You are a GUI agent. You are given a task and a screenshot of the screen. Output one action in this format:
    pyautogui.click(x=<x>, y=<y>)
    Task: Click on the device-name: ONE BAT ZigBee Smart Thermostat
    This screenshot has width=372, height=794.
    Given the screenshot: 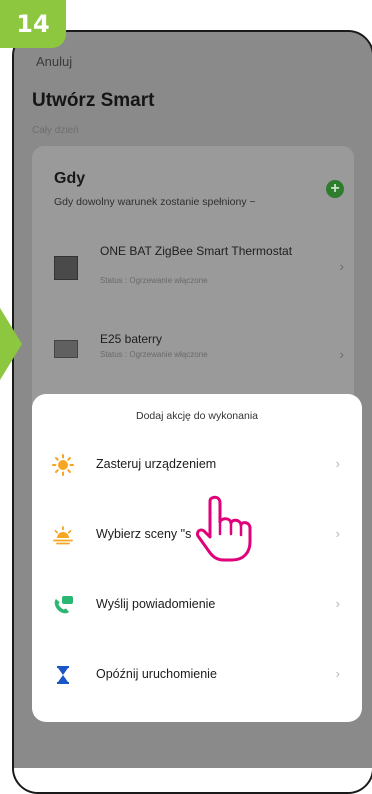 What is the action you would take?
    pyautogui.click(x=196, y=251)
    